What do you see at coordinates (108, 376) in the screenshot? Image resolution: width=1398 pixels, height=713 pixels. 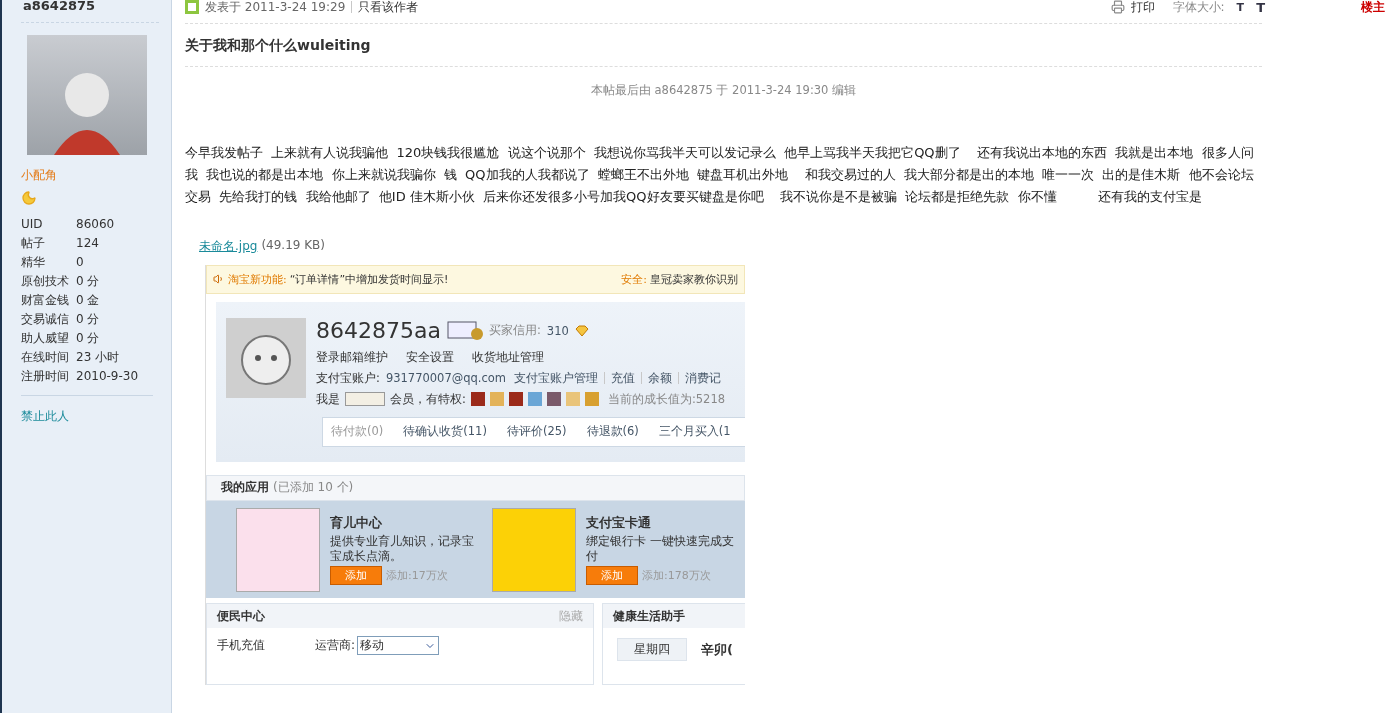 I see `stat-value: 2010-9-30` at bounding box center [108, 376].